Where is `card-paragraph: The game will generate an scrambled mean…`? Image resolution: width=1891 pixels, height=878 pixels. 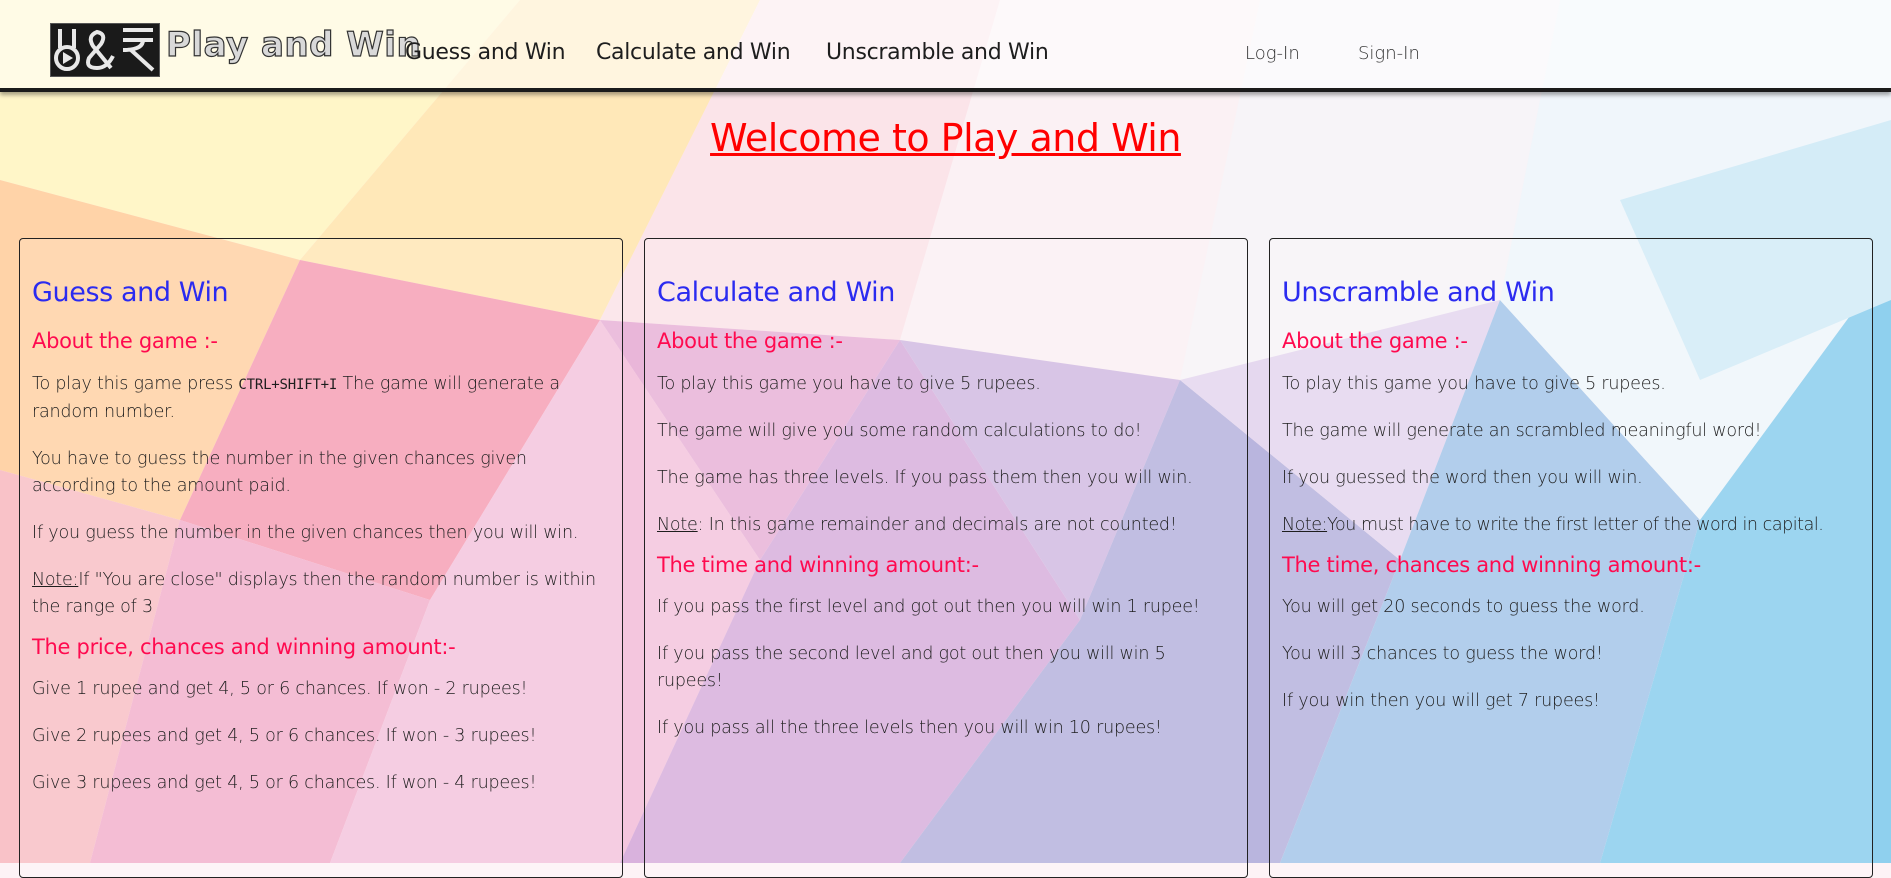 card-paragraph: The game will generate an scrambled mean… is located at coordinates (1522, 430).